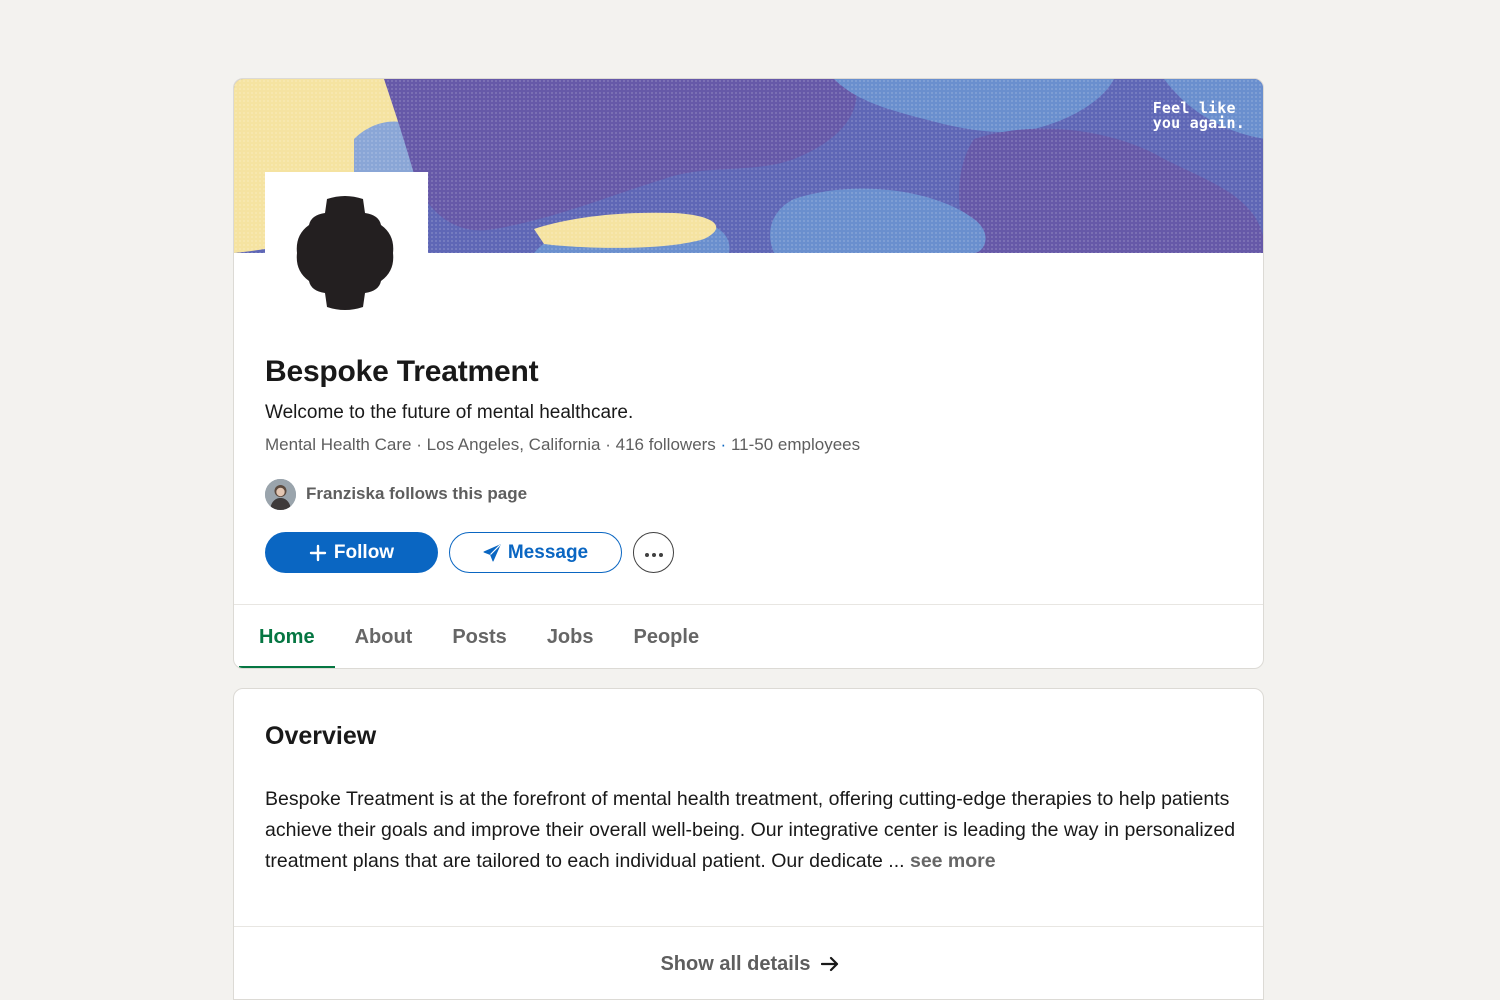 Image resolution: width=1500 pixels, height=1000 pixels. What do you see at coordinates (666, 444) in the screenshot?
I see `followers-count: 416 followers` at bounding box center [666, 444].